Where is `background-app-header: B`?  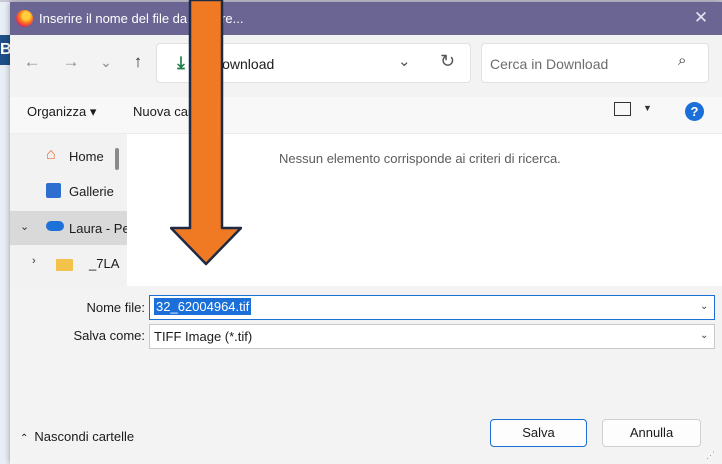 background-app-header: B is located at coordinates (6, 50).